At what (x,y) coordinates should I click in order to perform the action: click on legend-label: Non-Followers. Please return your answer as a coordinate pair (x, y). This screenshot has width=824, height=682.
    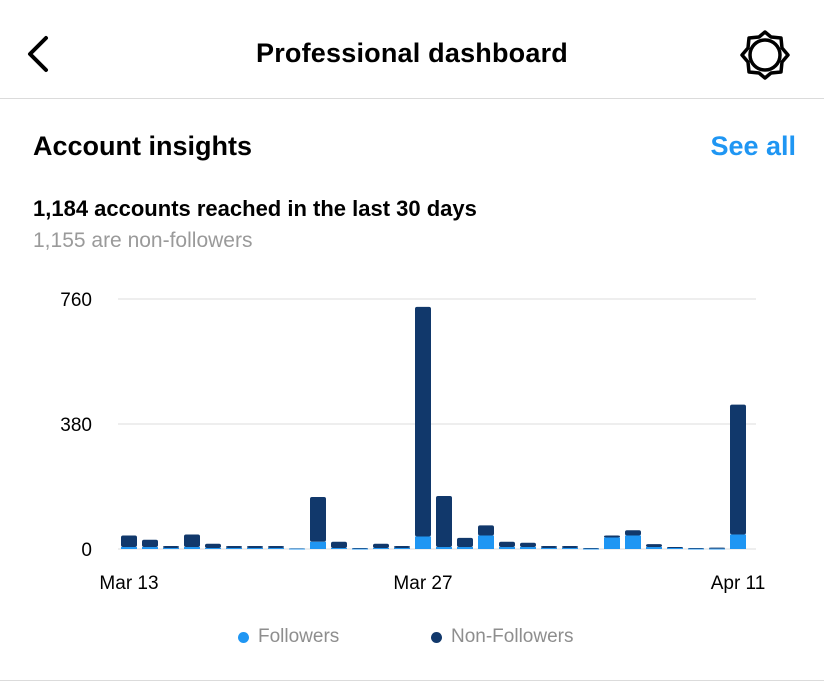
    Looking at the image, I should click on (512, 636).